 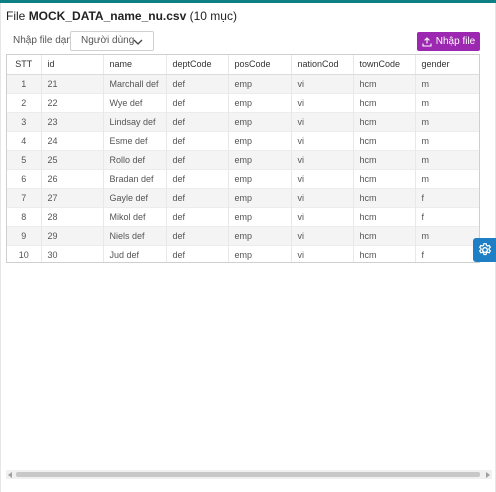 What do you see at coordinates (72, 83) in the screenshot?
I see `table-cell-id: 21` at bounding box center [72, 83].